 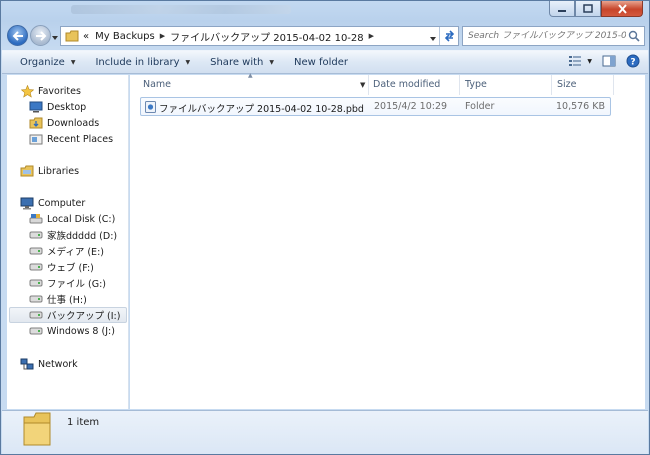 I want to click on back-button, so click(x=17, y=35).